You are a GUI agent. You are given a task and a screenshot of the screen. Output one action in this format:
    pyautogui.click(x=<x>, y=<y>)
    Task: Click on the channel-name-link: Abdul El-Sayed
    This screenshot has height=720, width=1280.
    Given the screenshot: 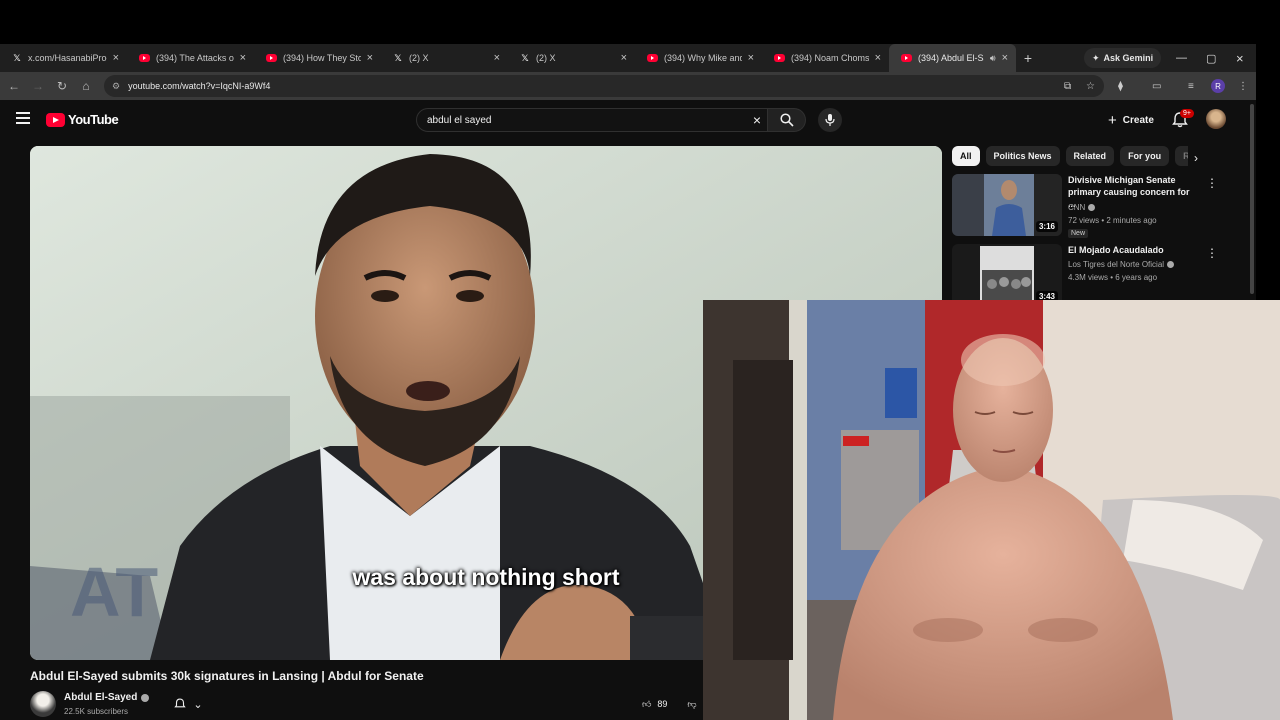 What is the action you would take?
    pyautogui.click(x=107, y=697)
    